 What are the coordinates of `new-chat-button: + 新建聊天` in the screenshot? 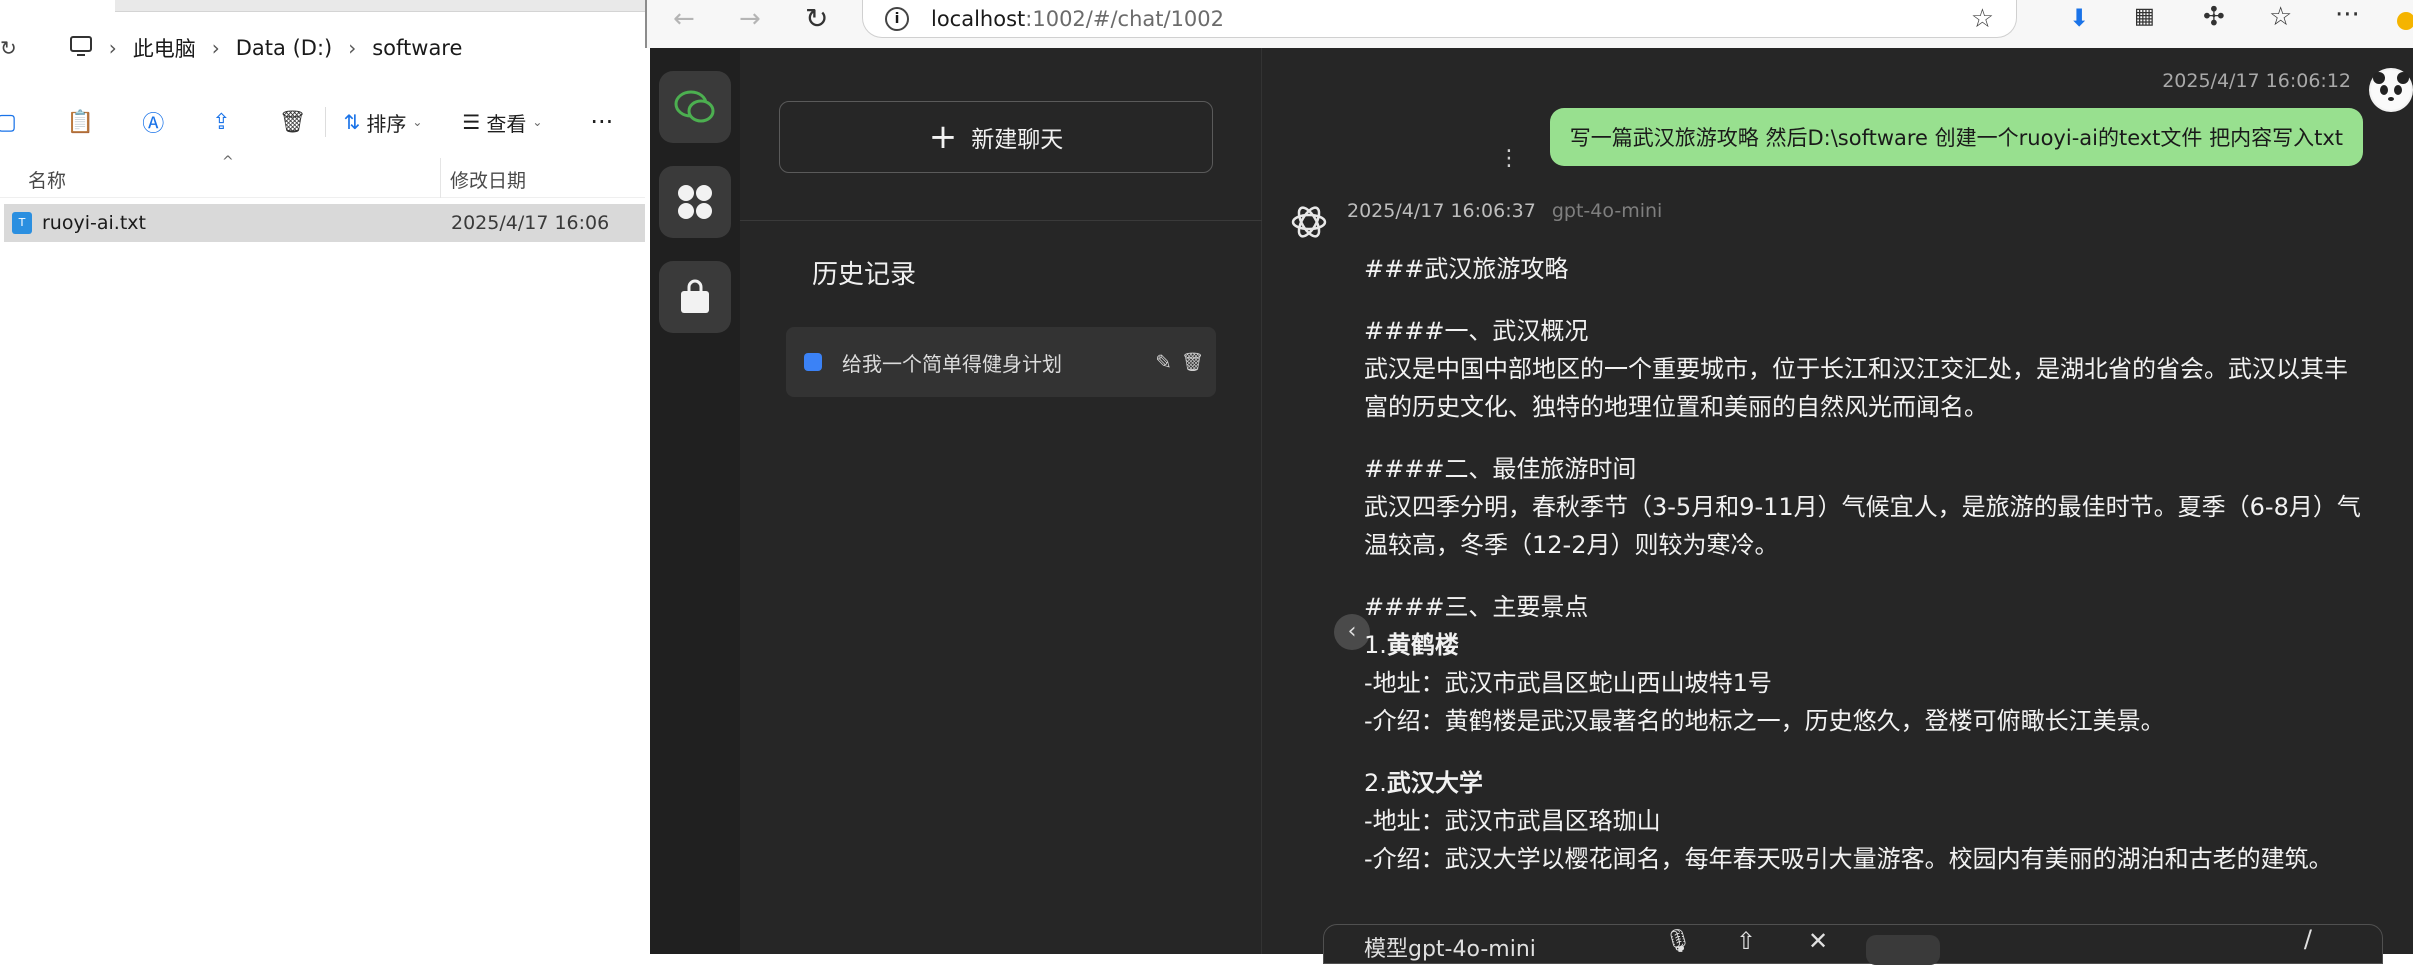 It's located at (996, 137).